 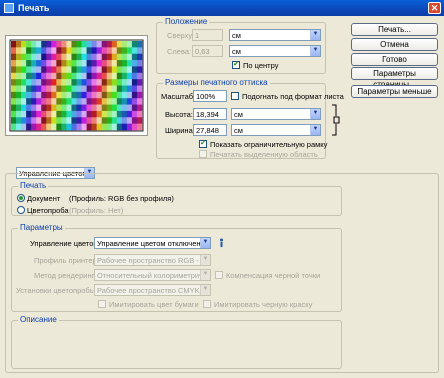 What do you see at coordinates (203, 144) in the screenshot?
I see `bounding-box-checkbox: ✔` at bounding box center [203, 144].